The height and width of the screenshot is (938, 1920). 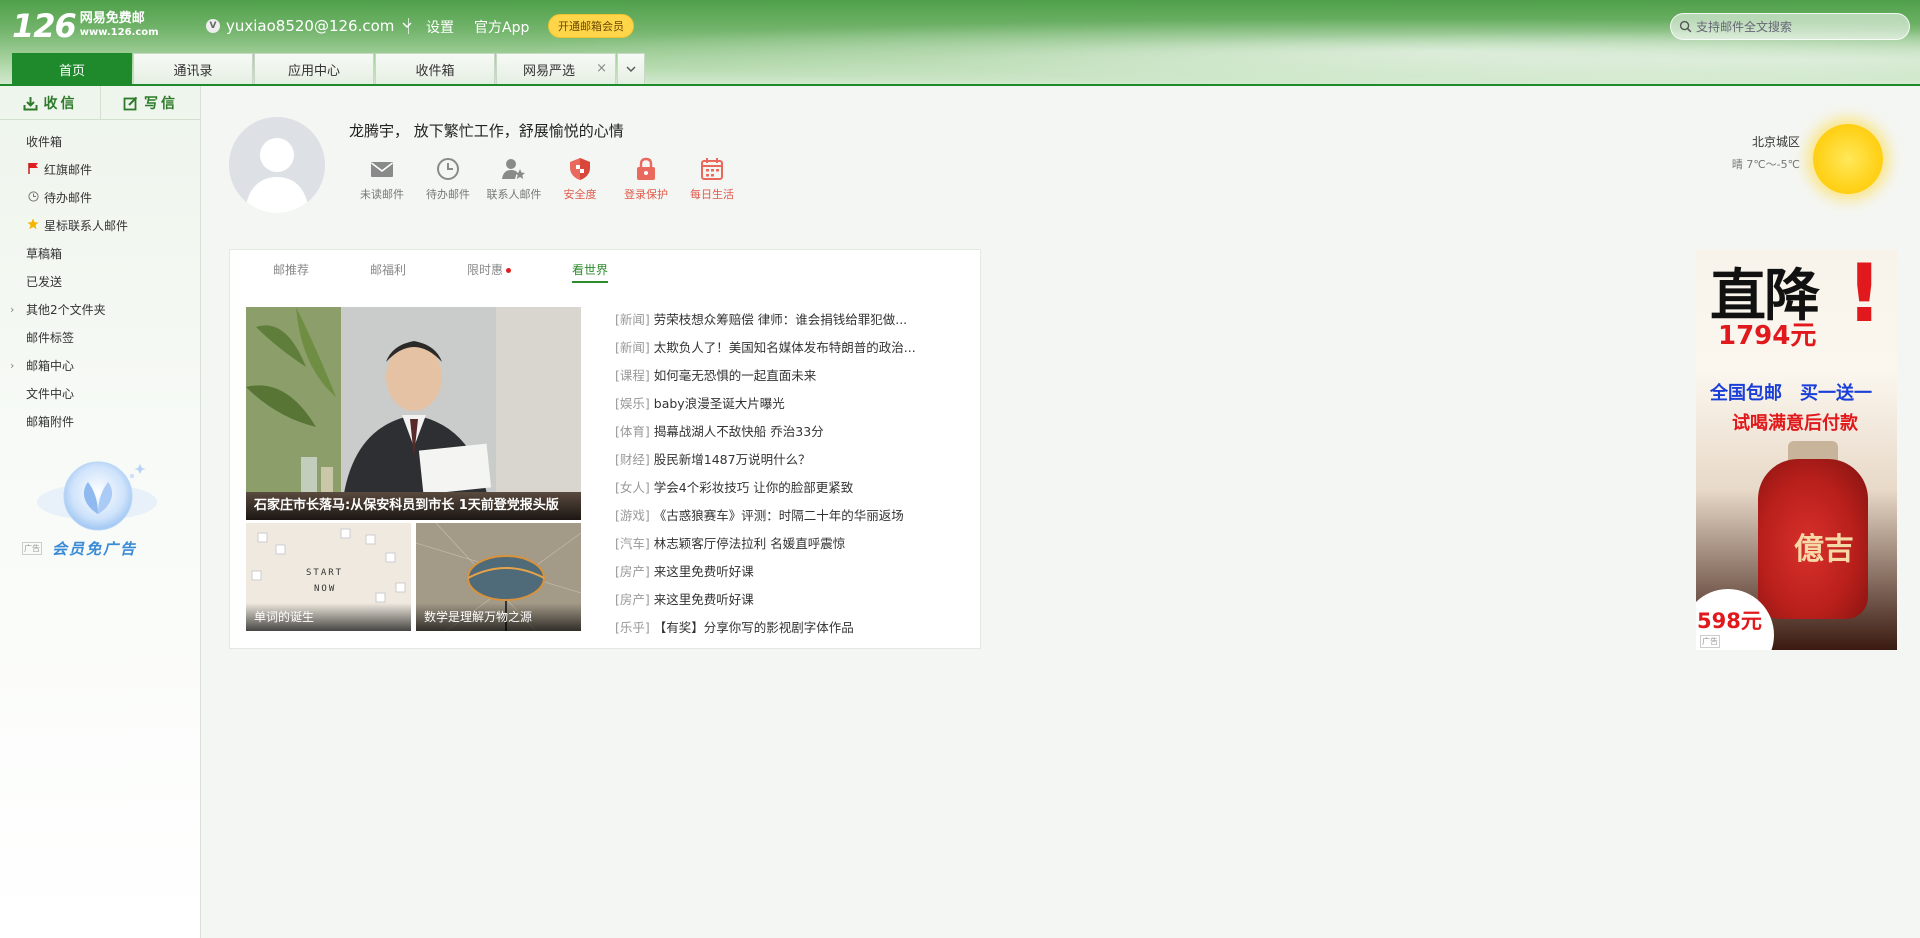 What do you see at coordinates (100, 366) in the screenshot?
I see `folder-mail-center: › 邮箱中心` at bounding box center [100, 366].